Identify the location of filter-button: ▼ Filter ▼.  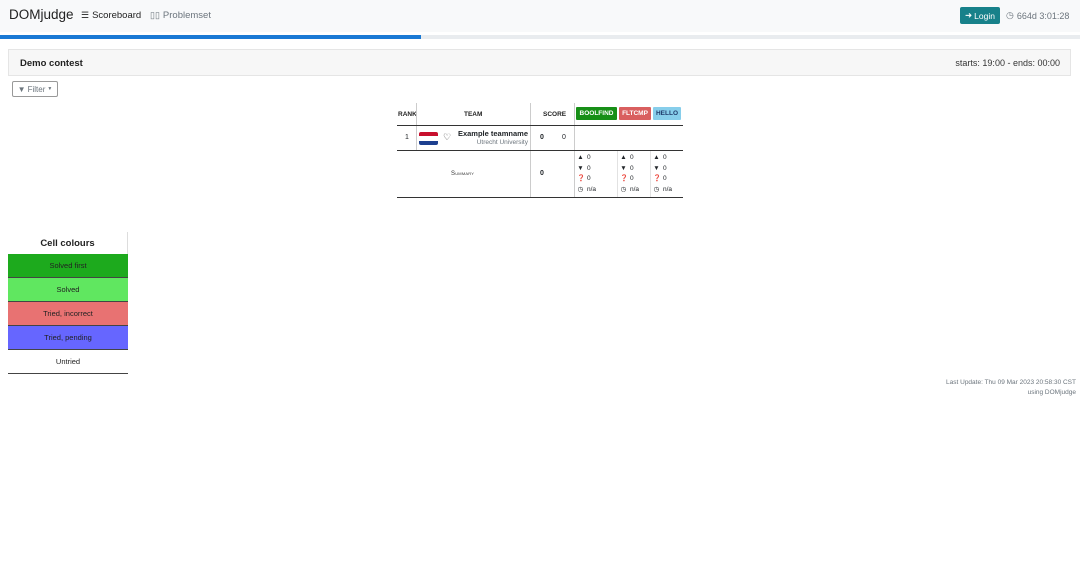
(35, 89).